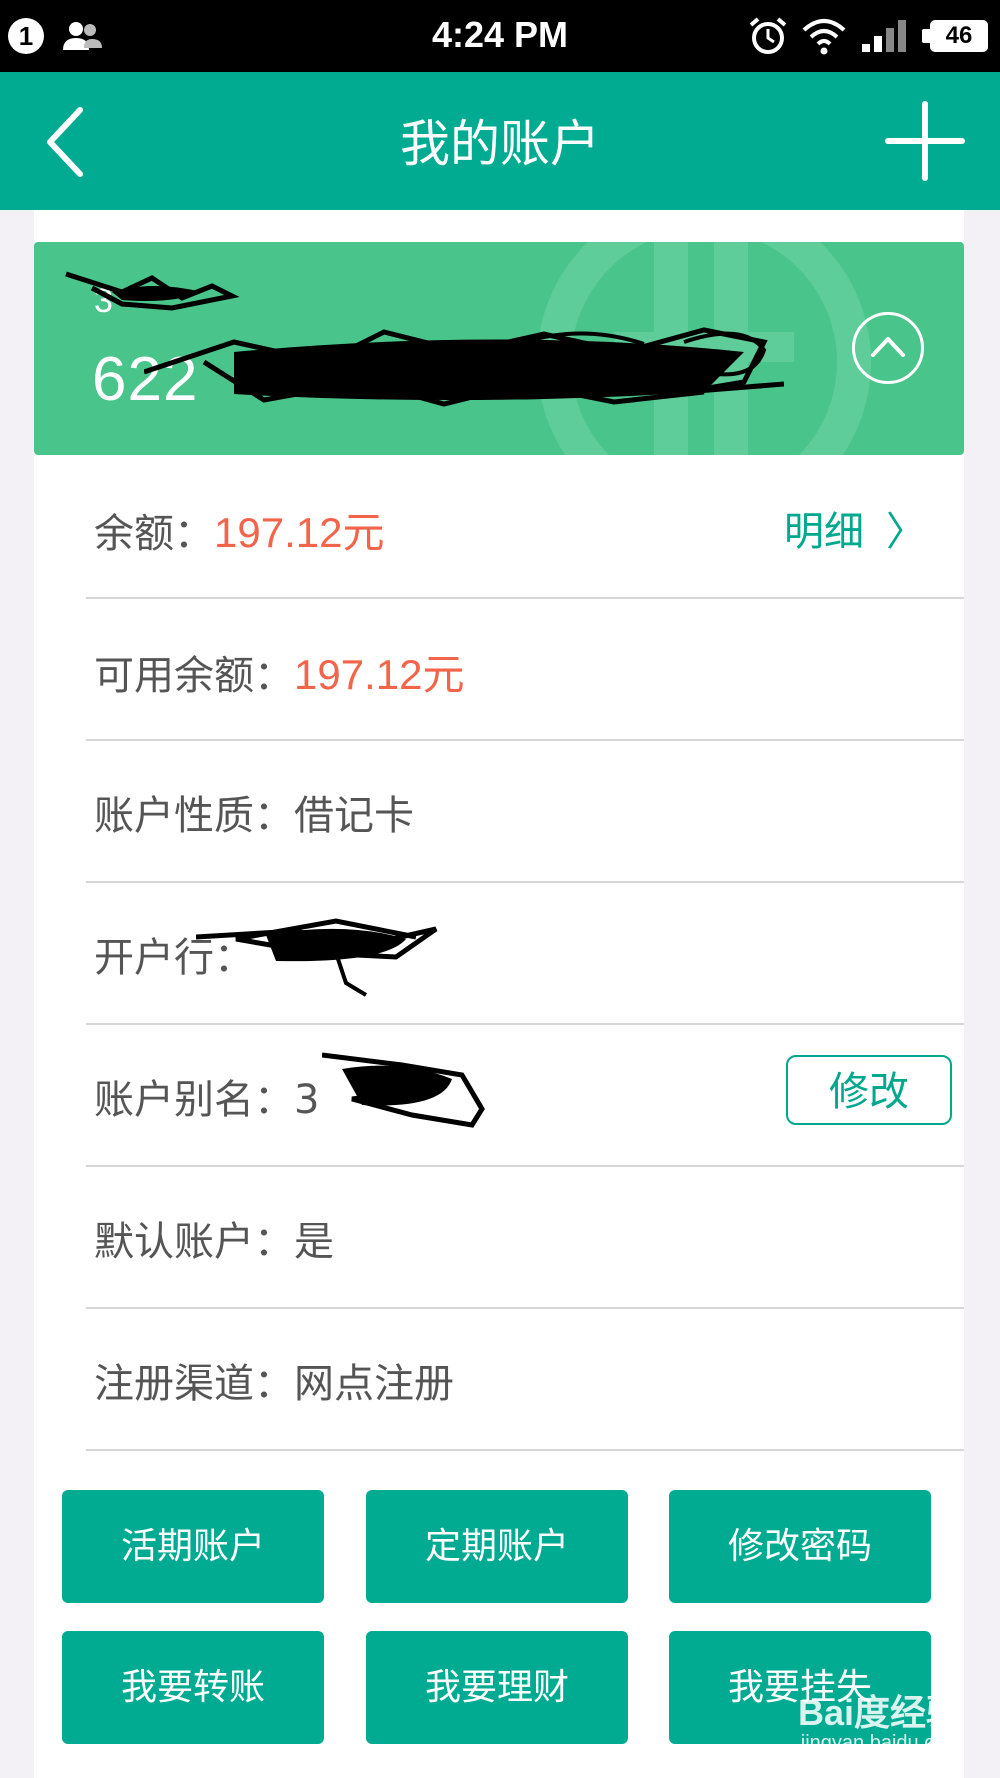 This screenshot has height=1778, width=1000. What do you see at coordinates (525, 1379) in the screenshot?
I see `registration-channel-row: 注册渠道：网点注册` at bounding box center [525, 1379].